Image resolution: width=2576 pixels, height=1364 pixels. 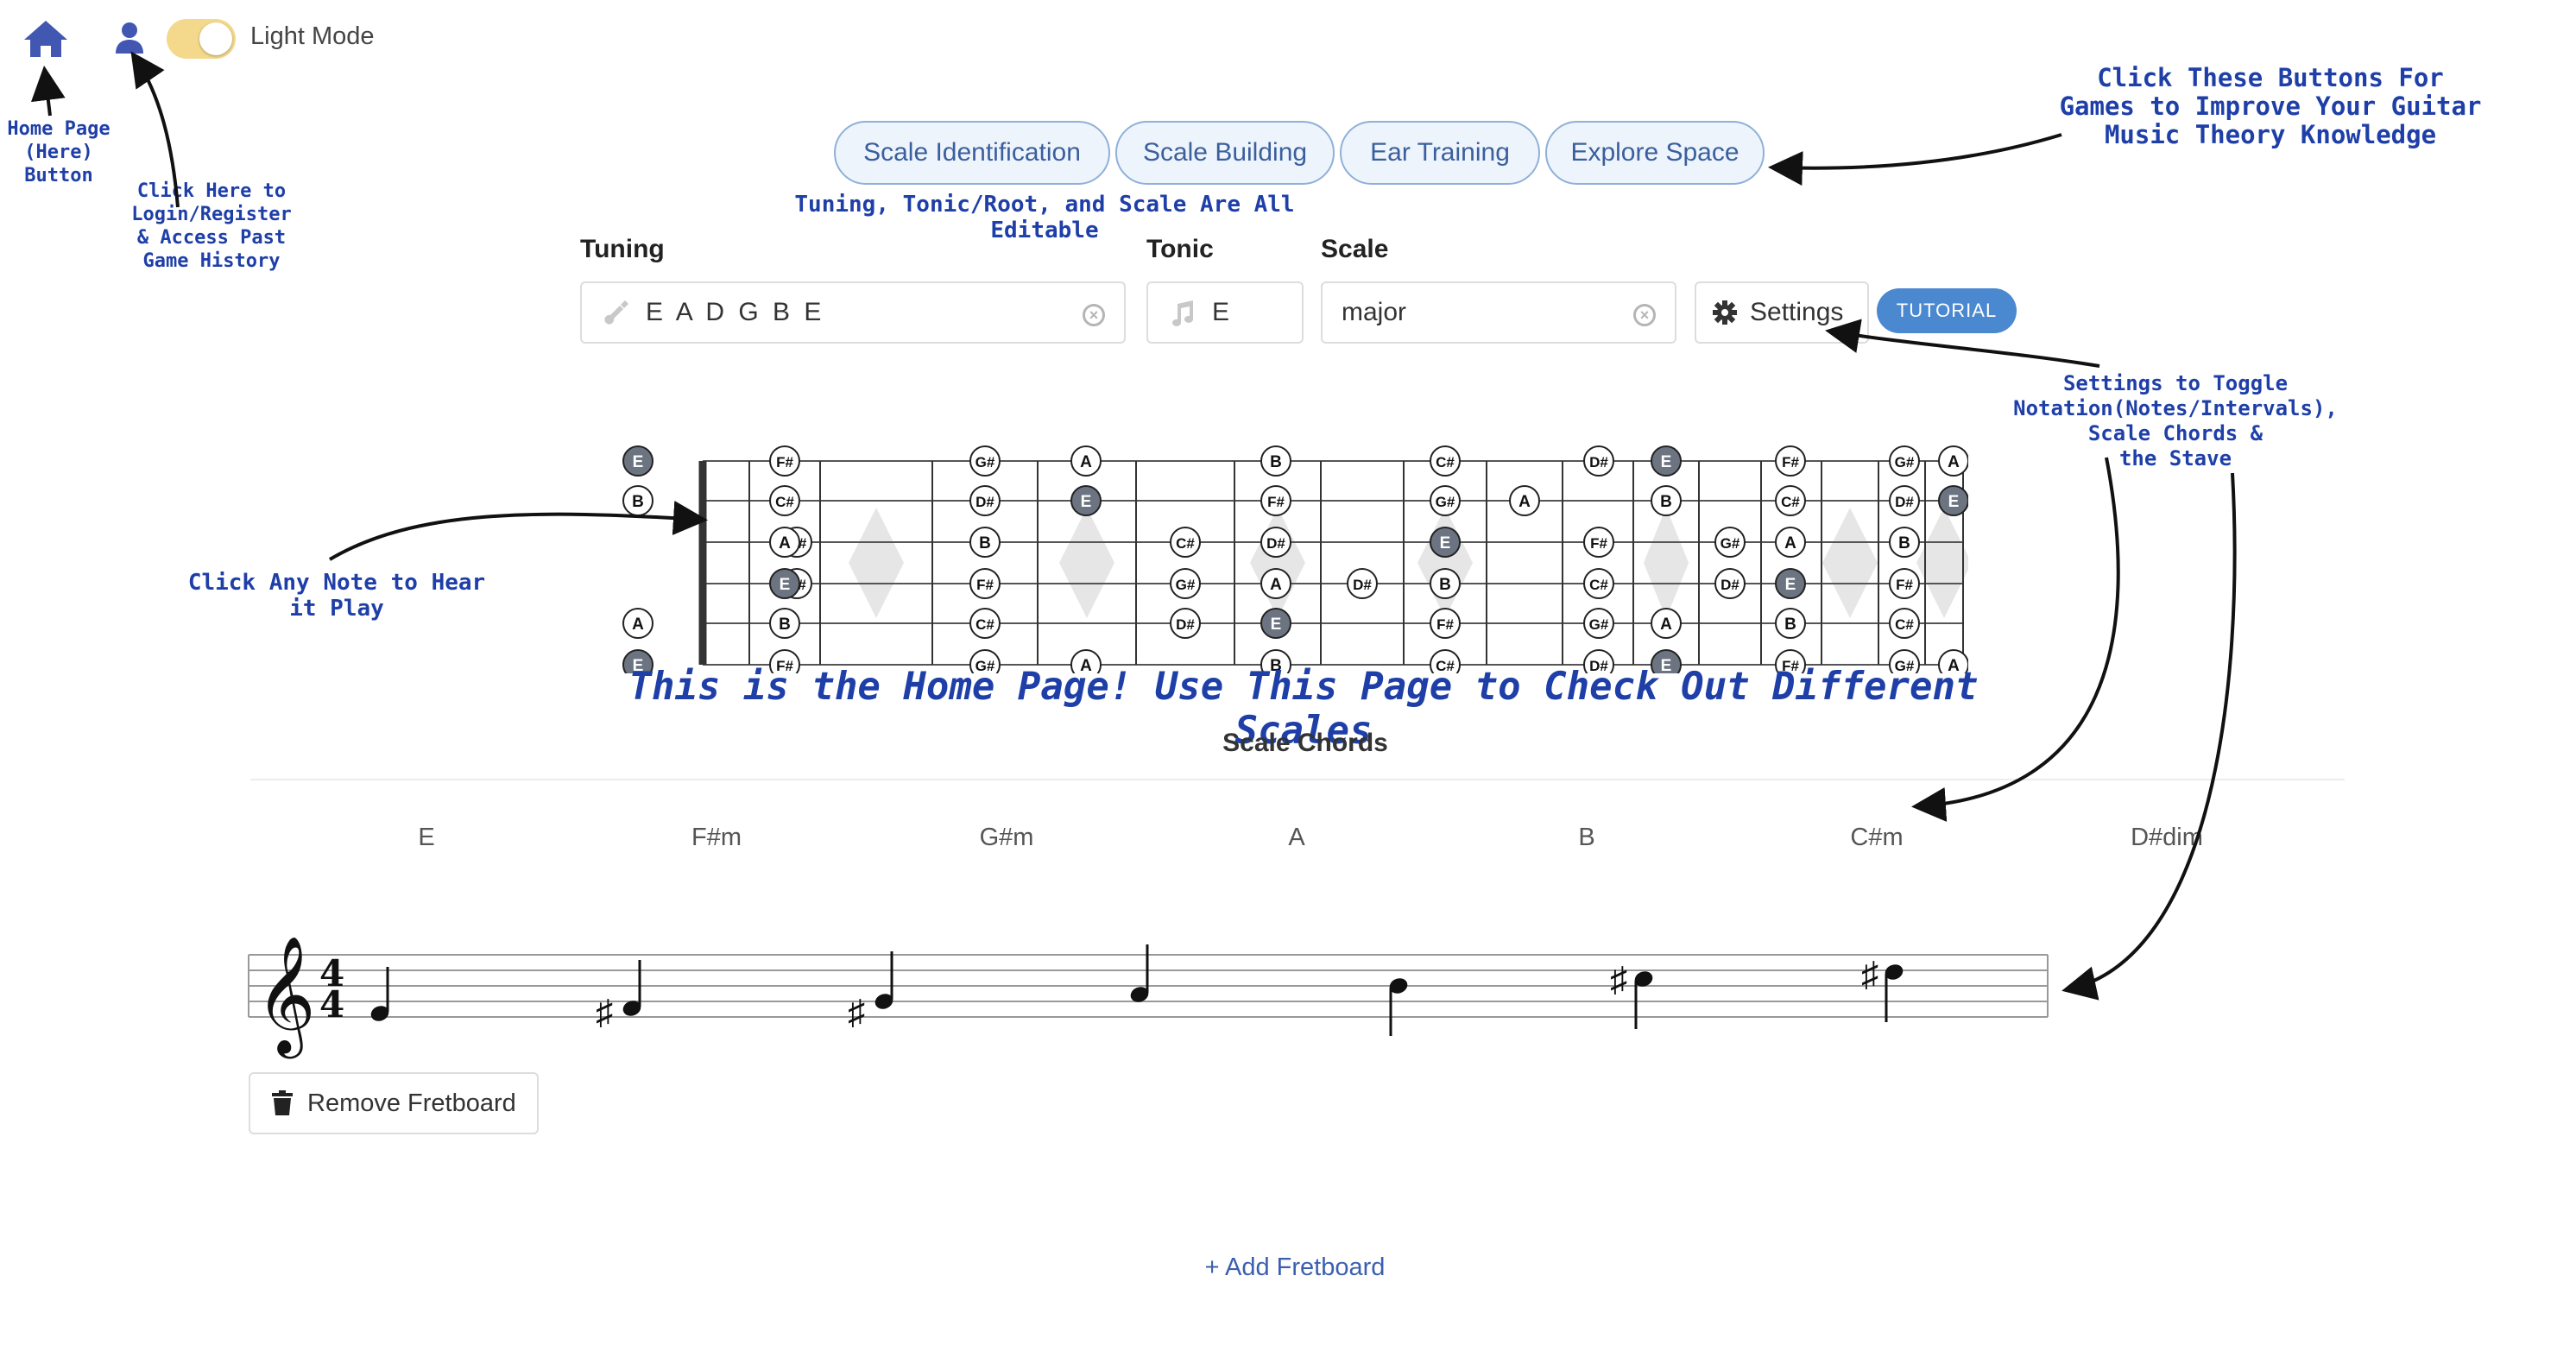 What do you see at coordinates (1295, 1267) in the screenshot?
I see `add-fretboard-button: + Add Fretboard` at bounding box center [1295, 1267].